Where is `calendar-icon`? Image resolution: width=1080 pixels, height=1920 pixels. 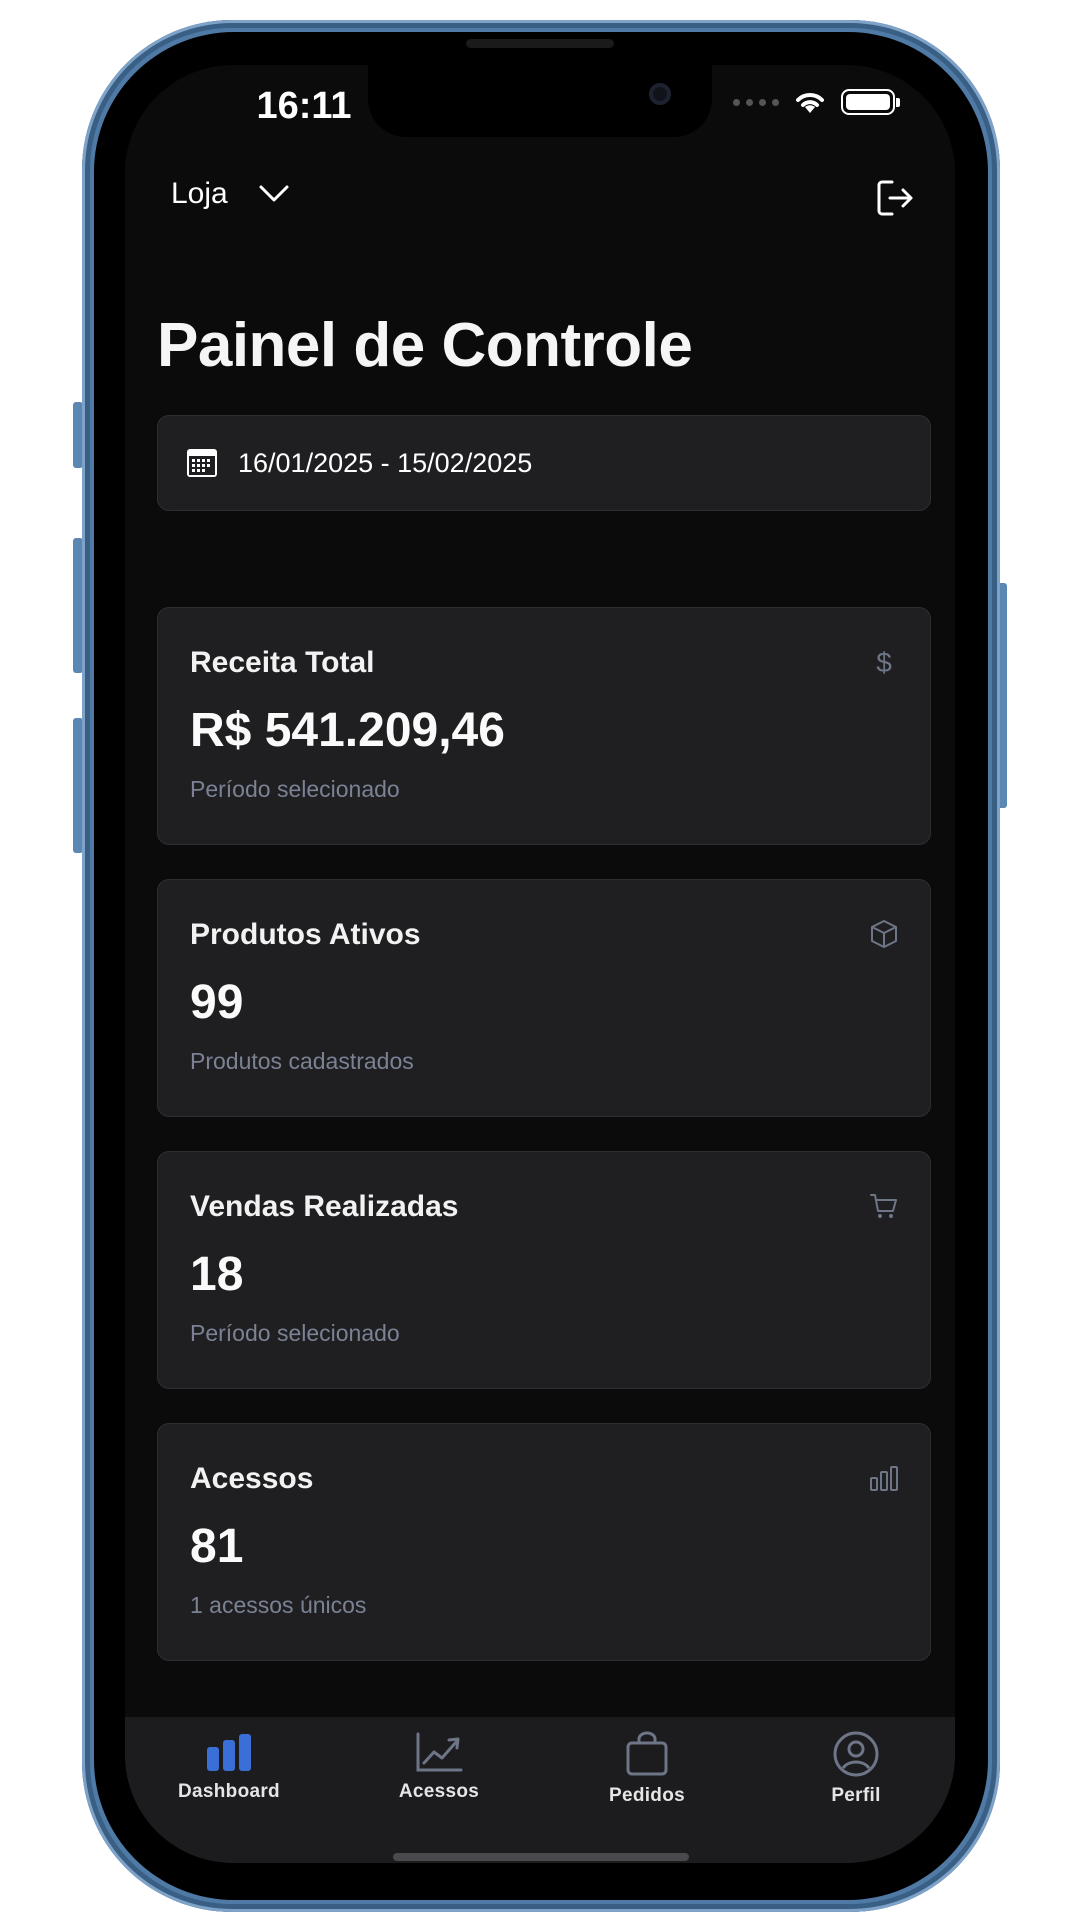 calendar-icon is located at coordinates (202, 463).